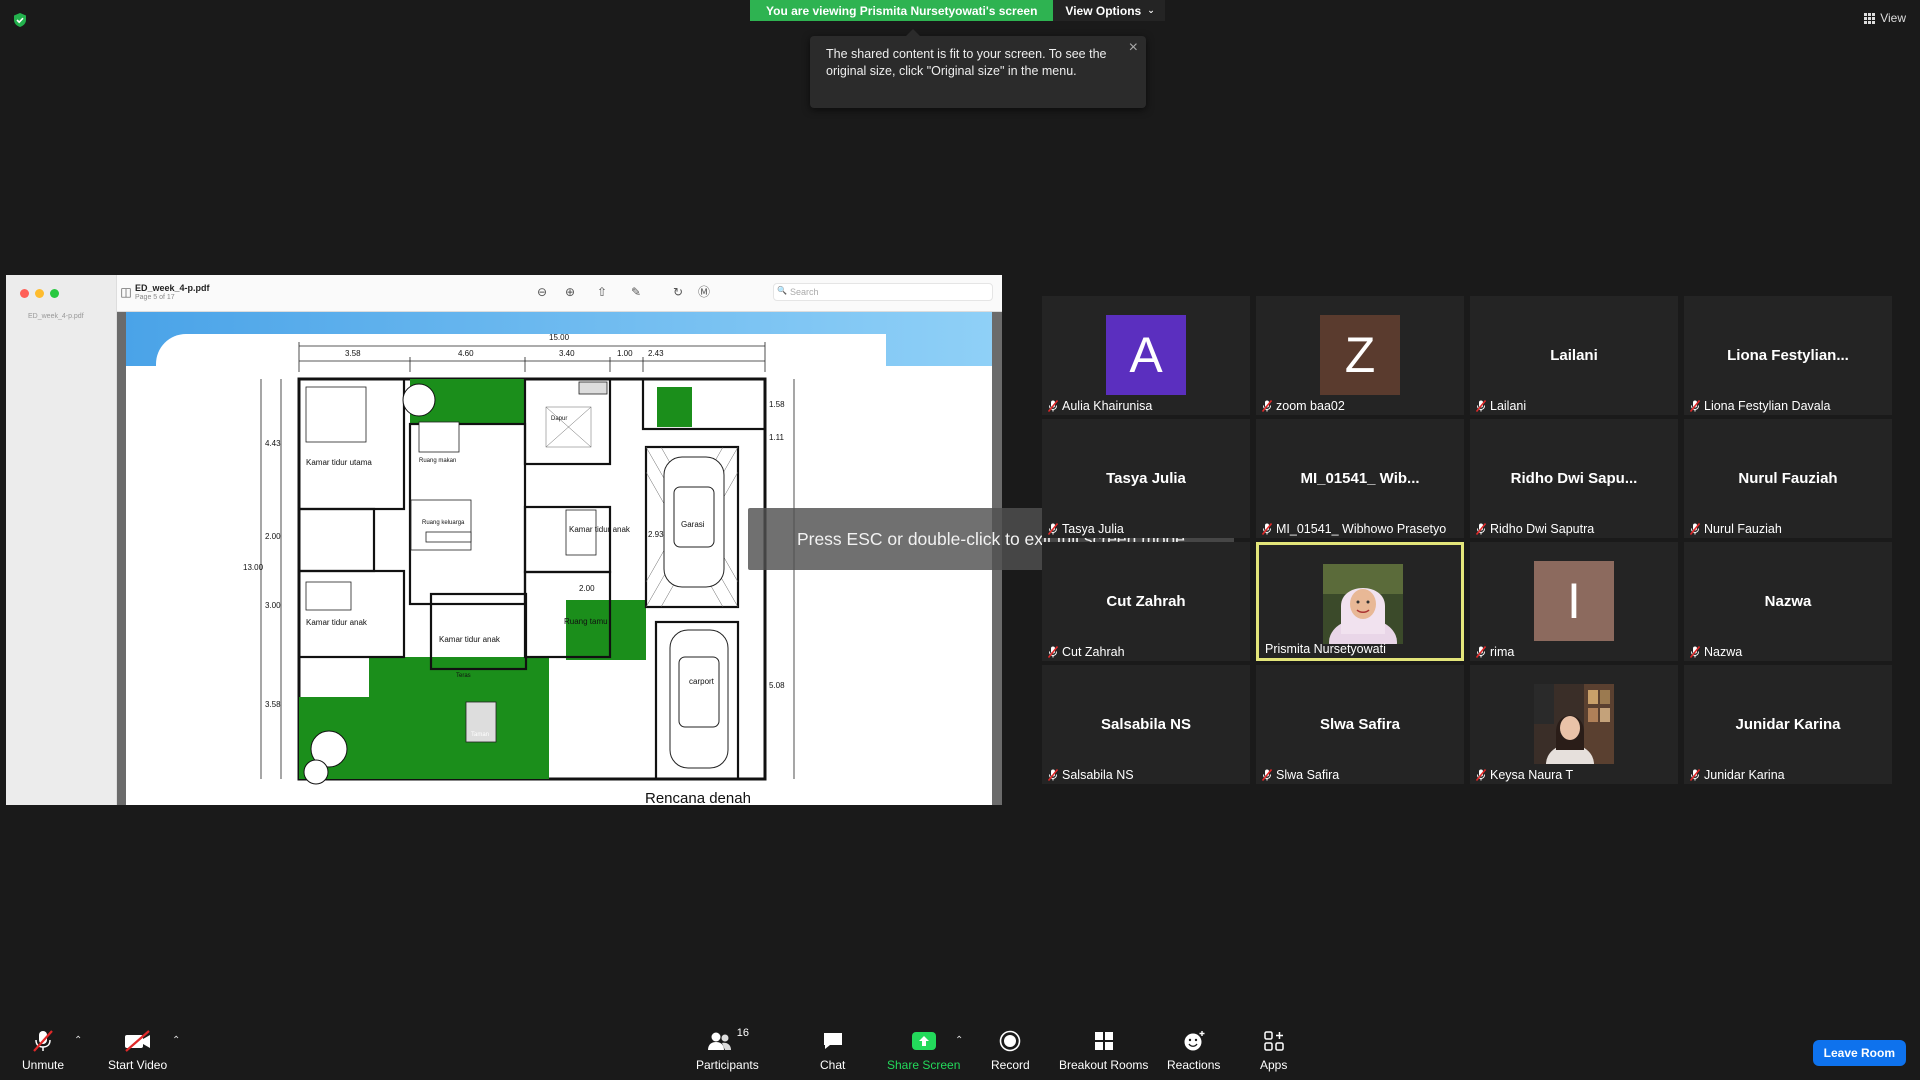  What do you see at coordinates (1574, 601) in the screenshot?
I see `participant-tile: Irima` at bounding box center [1574, 601].